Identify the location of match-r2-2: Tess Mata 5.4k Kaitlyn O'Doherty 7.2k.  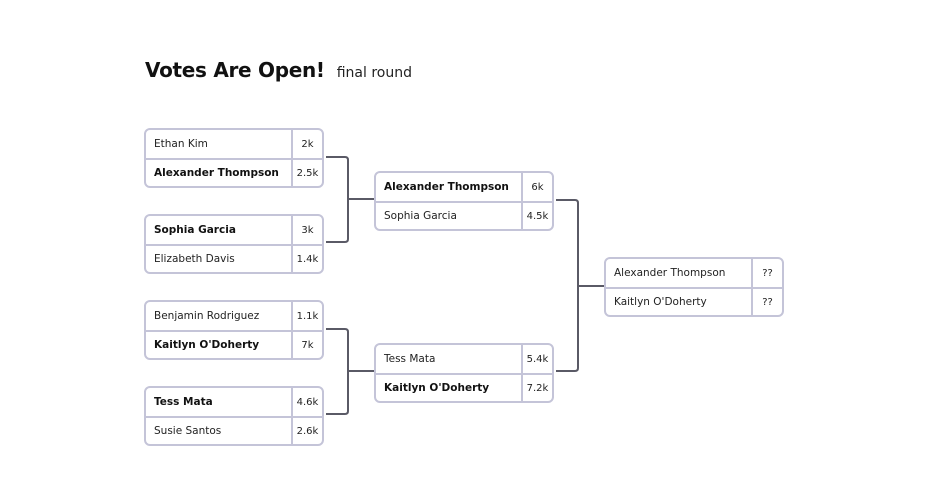
(464, 373).